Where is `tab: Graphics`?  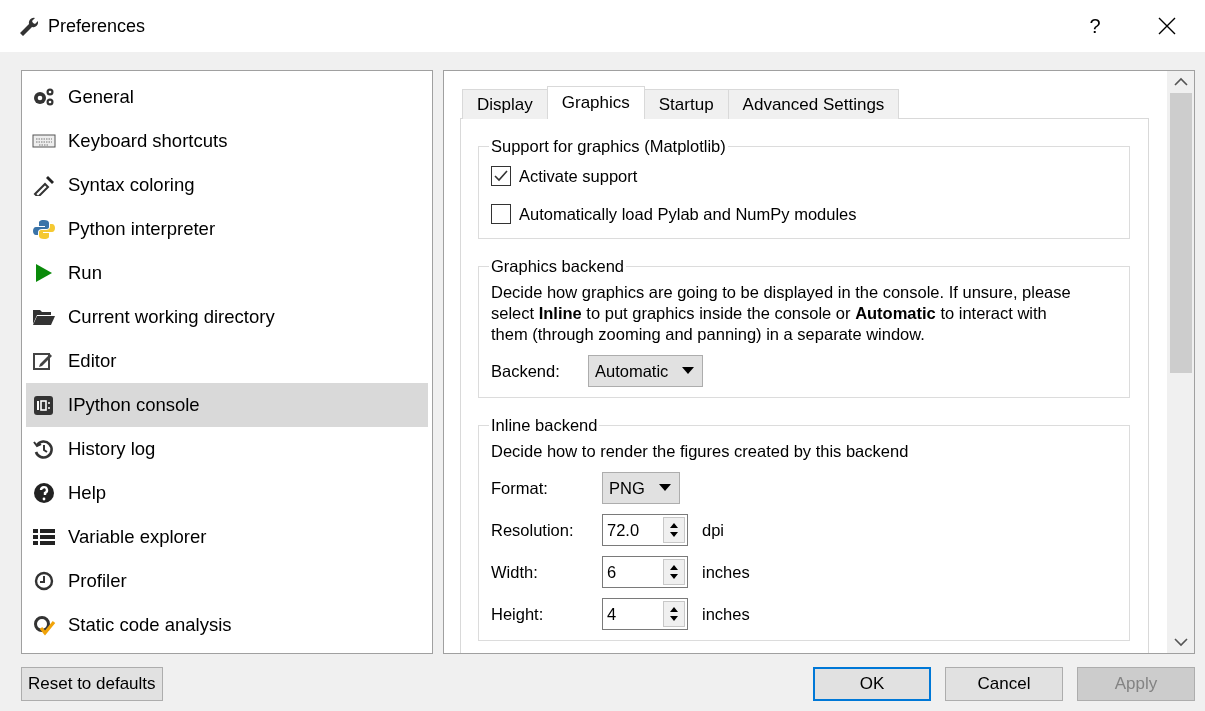 tab: Graphics is located at coordinates (595, 102).